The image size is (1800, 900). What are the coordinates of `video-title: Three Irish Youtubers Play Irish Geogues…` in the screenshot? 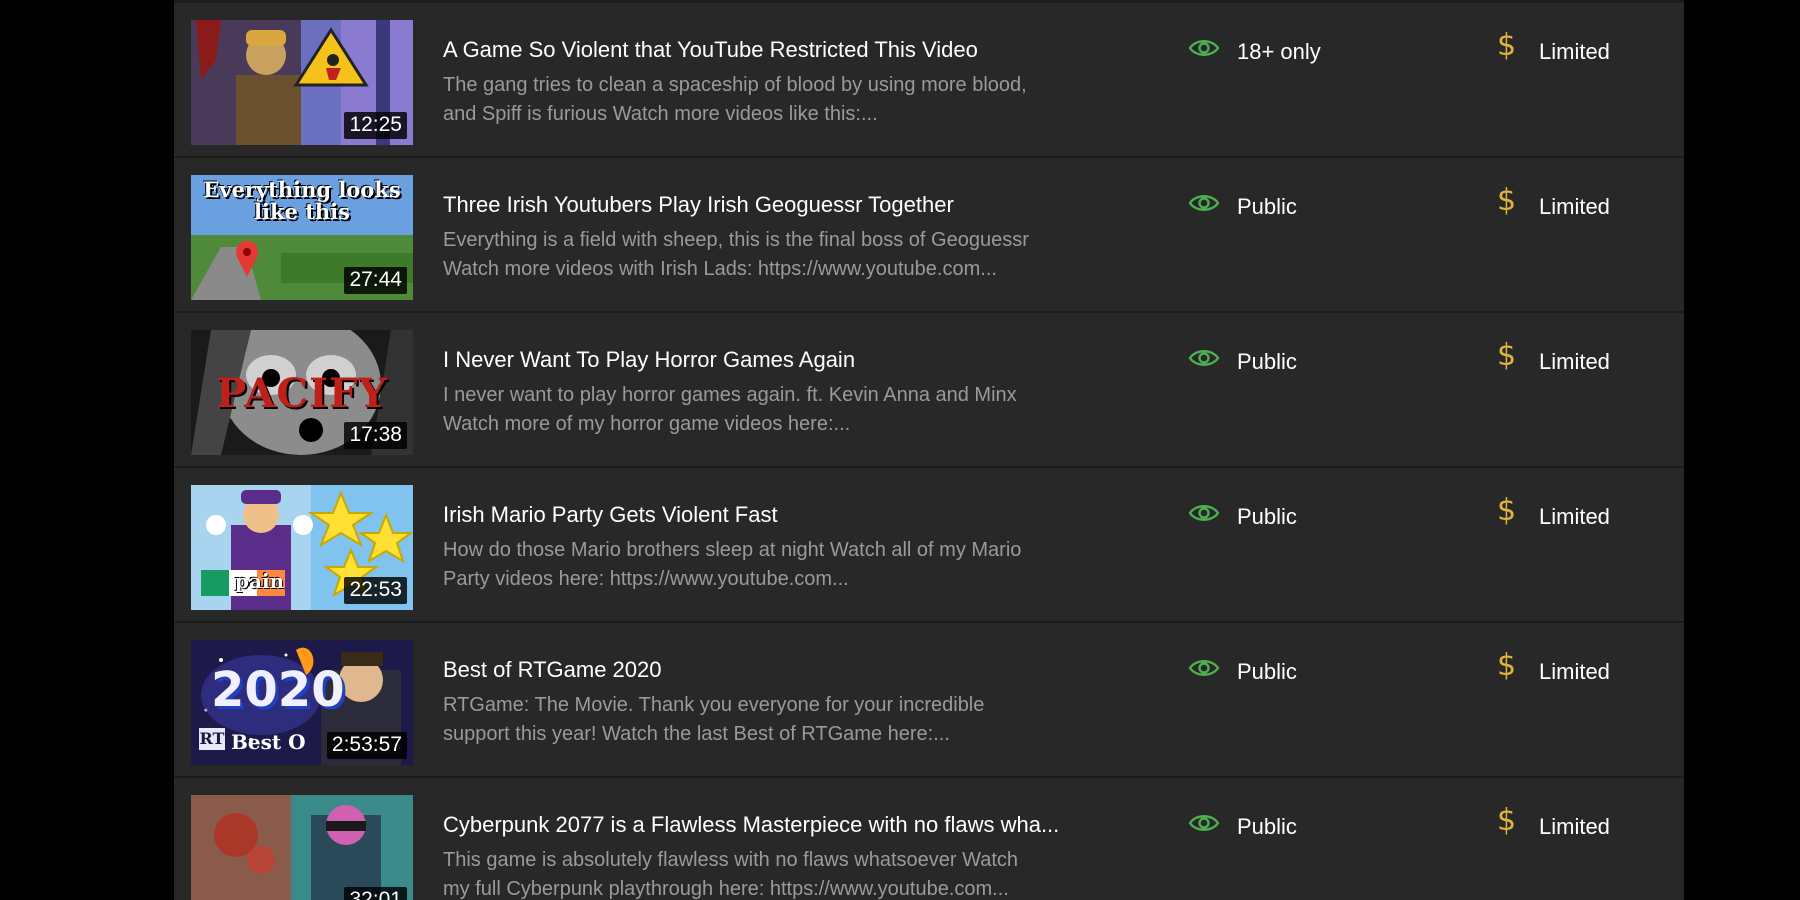 It's located at (793, 205).